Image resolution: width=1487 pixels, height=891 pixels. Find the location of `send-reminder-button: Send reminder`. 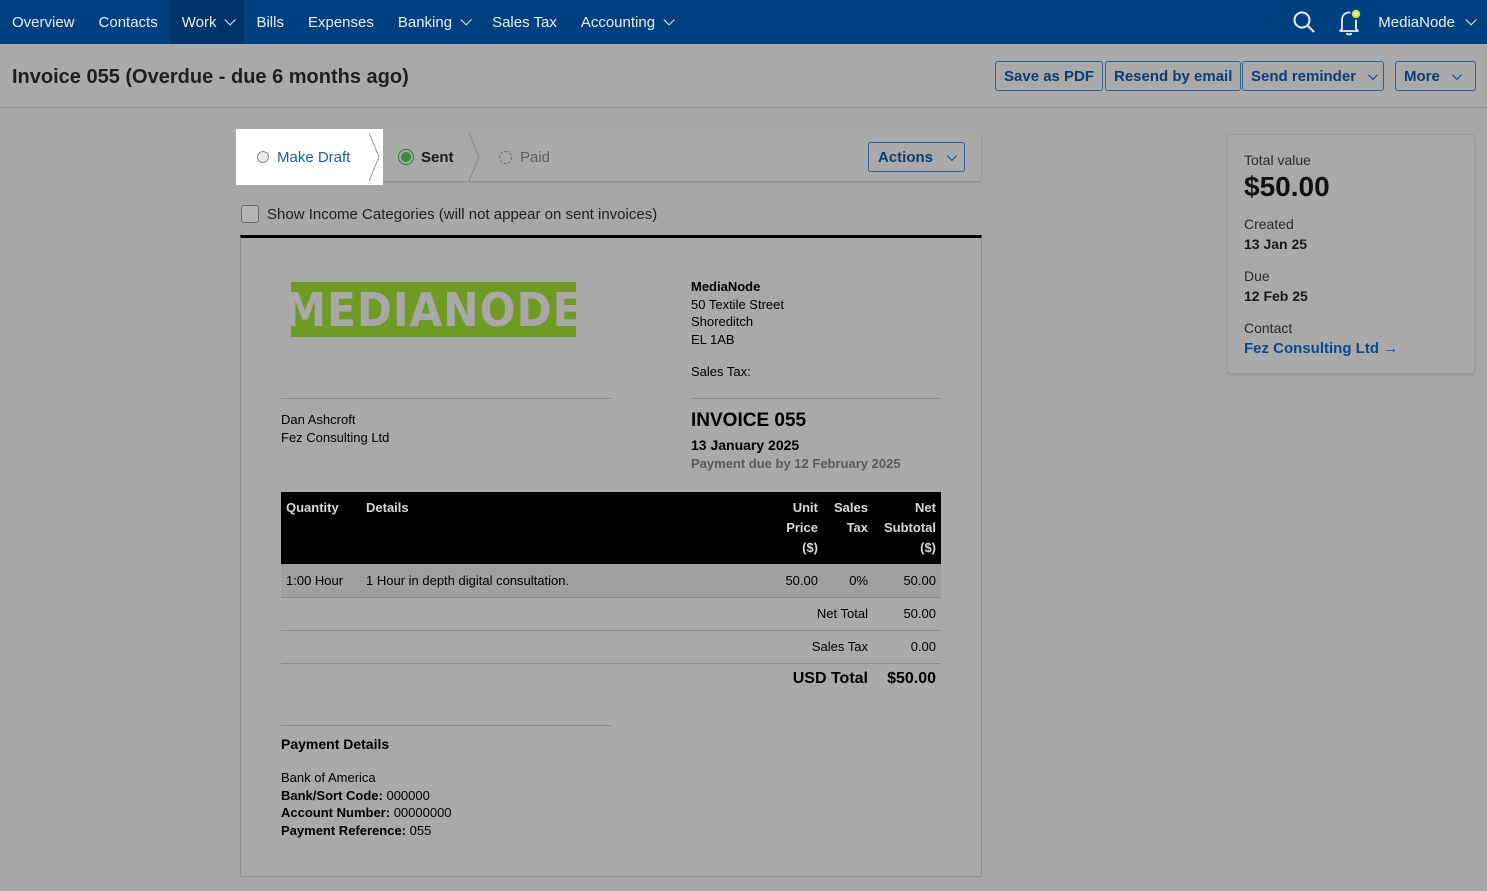

send-reminder-button: Send reminder is located at coordinates (1313, 76).